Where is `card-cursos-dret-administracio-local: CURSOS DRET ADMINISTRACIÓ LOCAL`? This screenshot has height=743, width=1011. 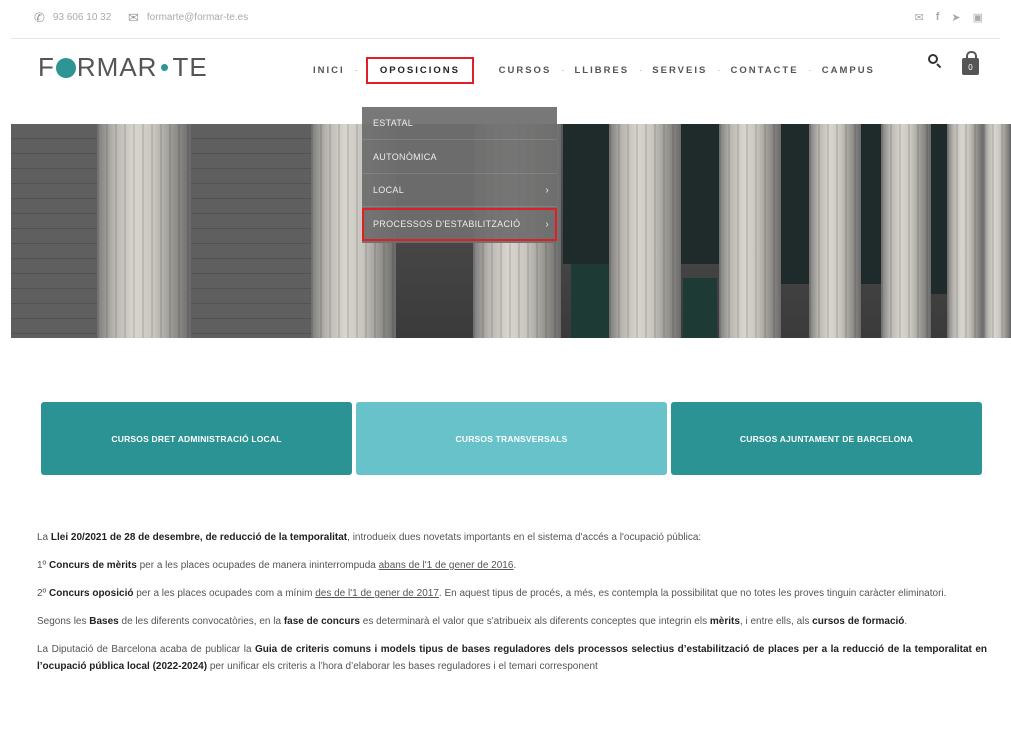
card-cursos-dret-administracio-local: CURSOS DRET ADMINISTRACIÓ LOCAL is located at coordinates (196, 438).